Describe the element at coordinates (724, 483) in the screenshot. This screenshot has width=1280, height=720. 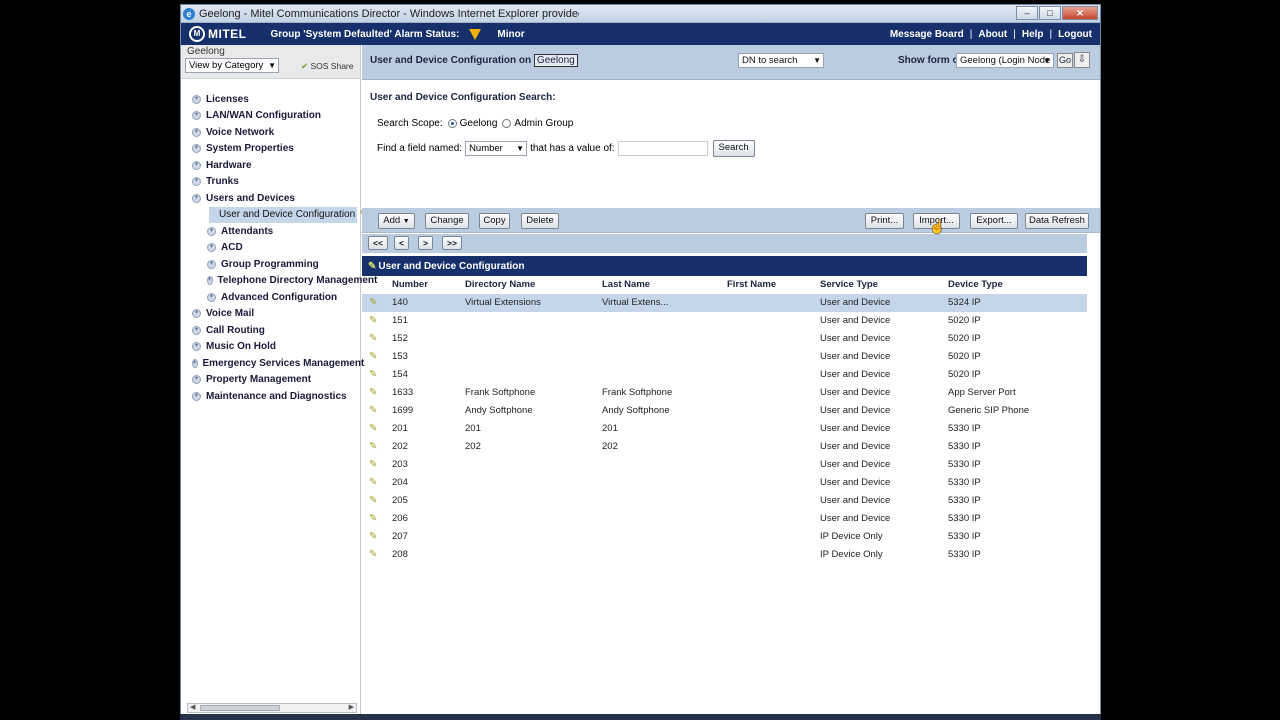
I see `table-row: ✎ 204 User and Device 5330 IP` at that location.